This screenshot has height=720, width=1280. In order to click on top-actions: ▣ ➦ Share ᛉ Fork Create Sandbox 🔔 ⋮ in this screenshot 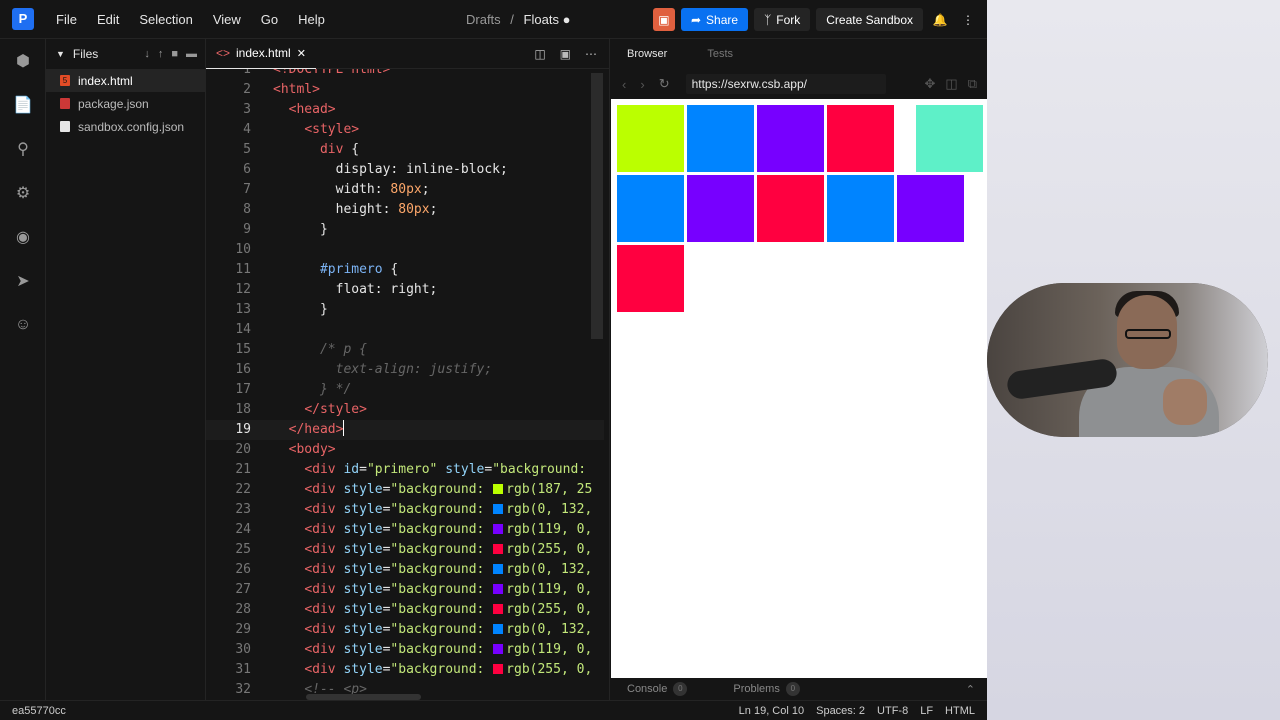, I will do `click(815, 19)`.